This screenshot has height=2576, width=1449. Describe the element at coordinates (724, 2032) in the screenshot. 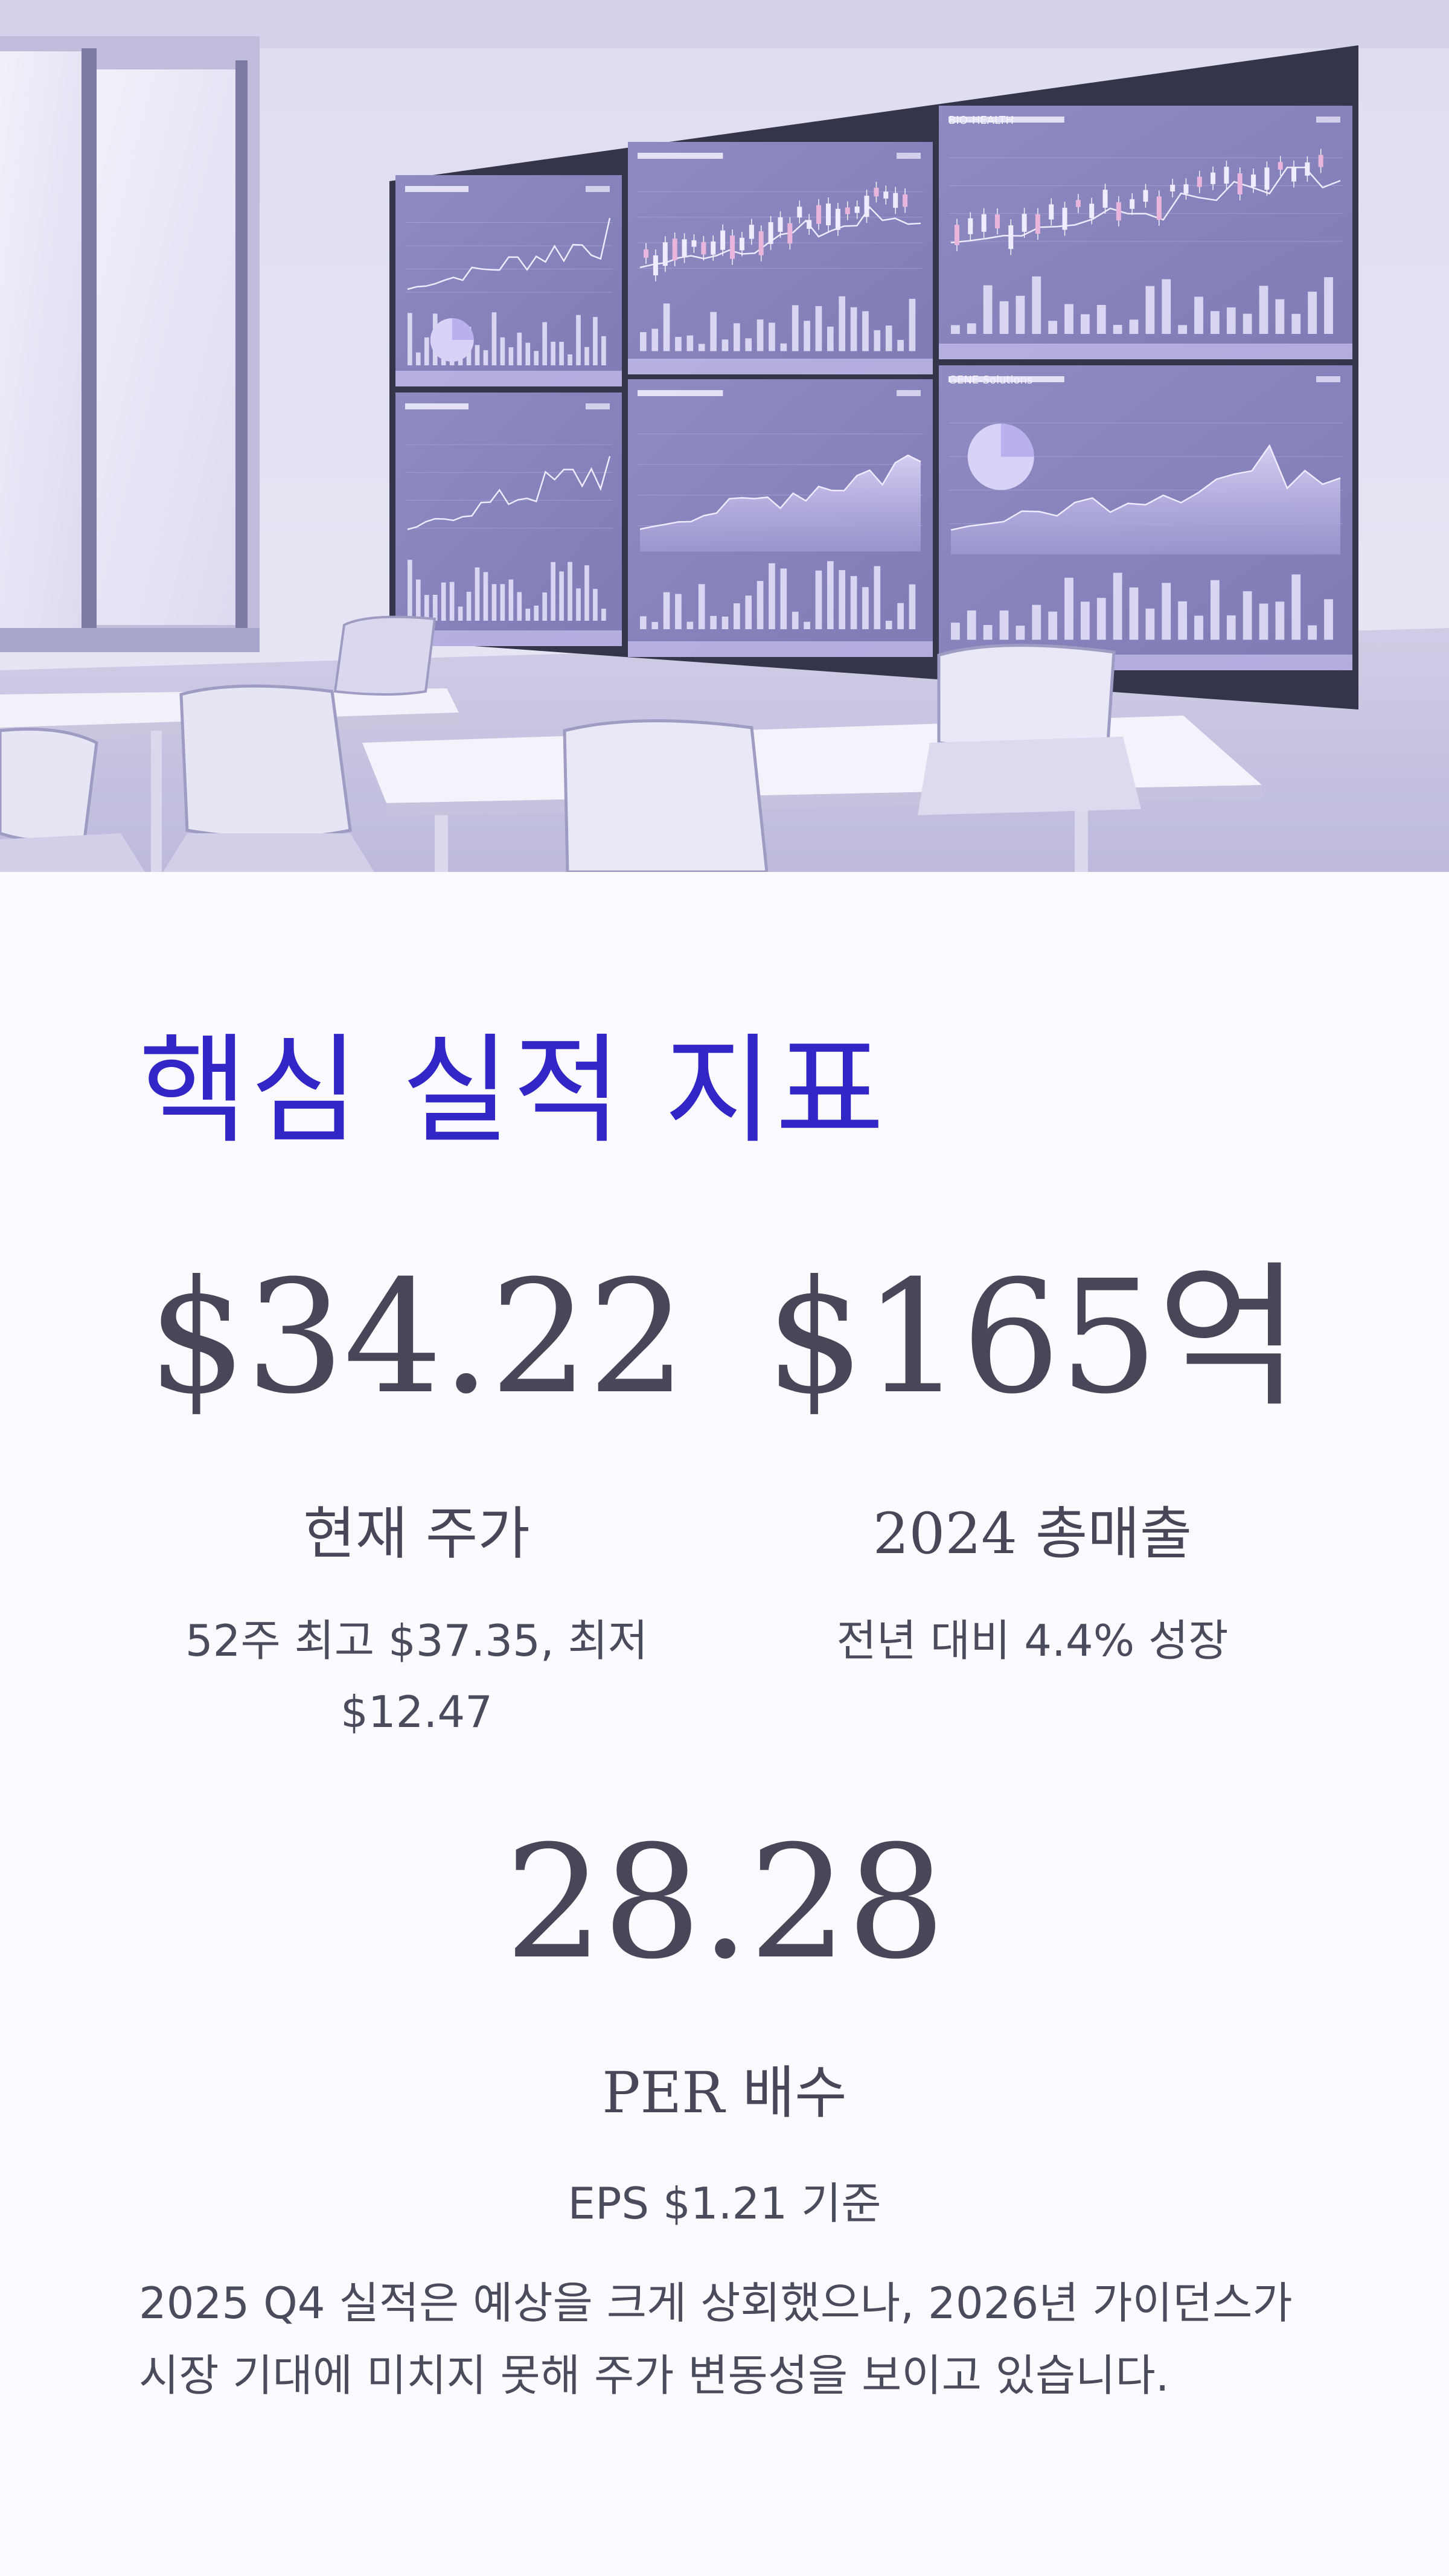

I see `metric-per-ratio: 28.28 PER 배수 EPS $1.21 기준` at that location.